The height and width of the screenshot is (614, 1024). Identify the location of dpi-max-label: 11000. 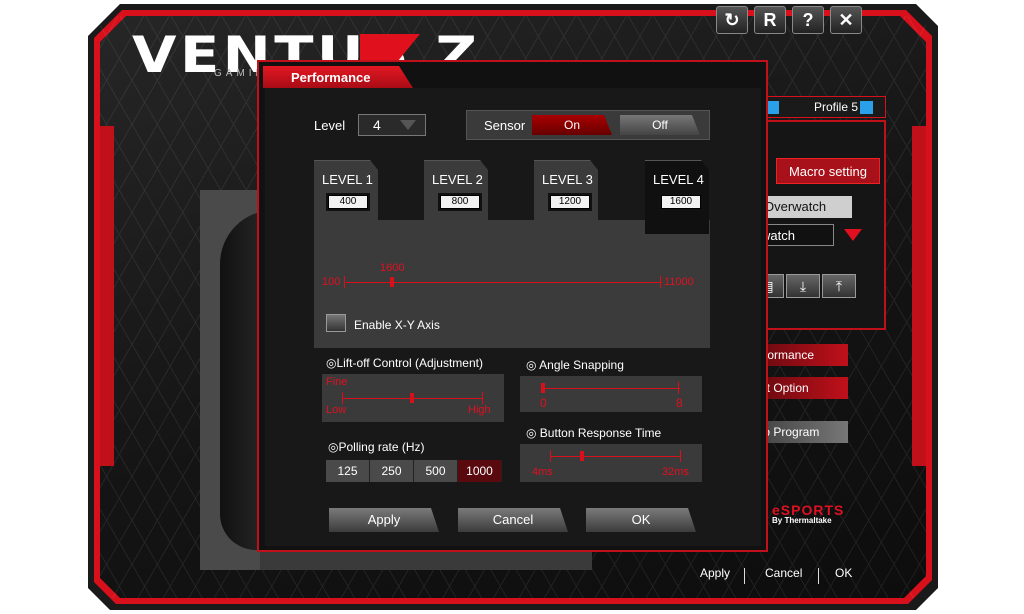
(679, 282).